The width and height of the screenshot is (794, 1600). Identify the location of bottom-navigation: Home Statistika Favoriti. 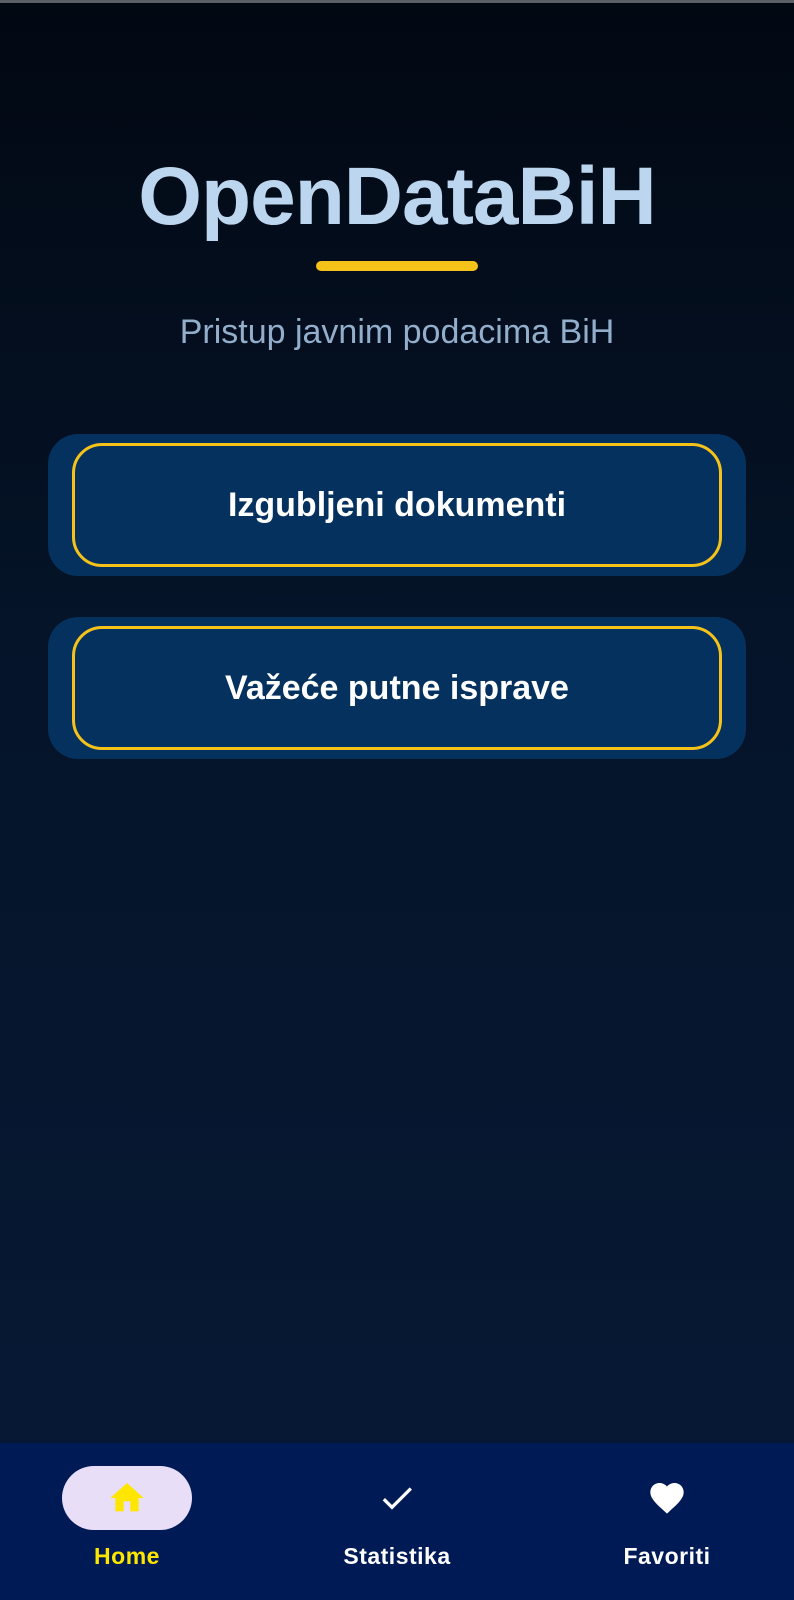
(397, 1521).